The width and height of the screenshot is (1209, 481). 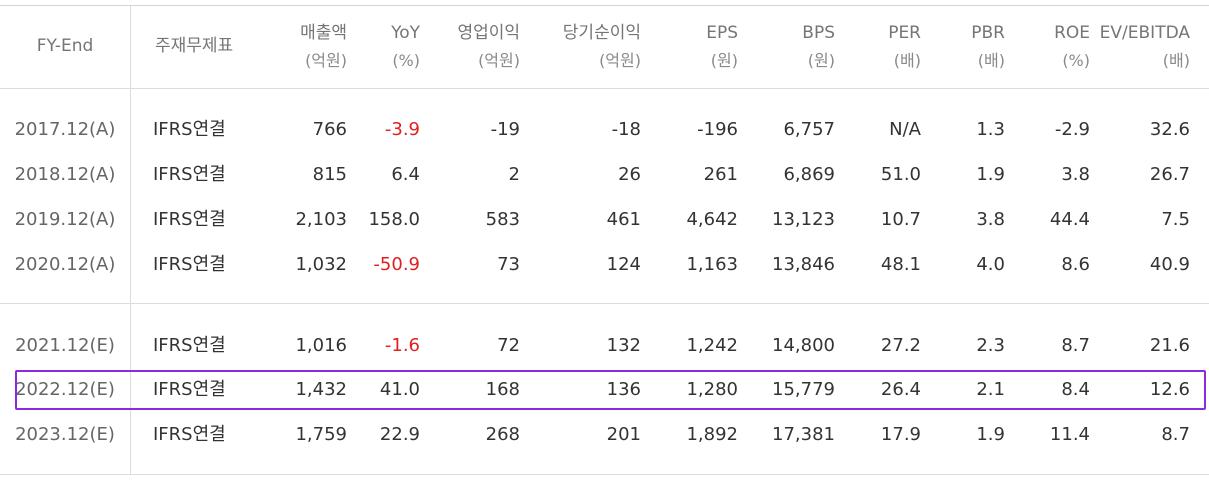 I want to click on header-separator, so click(x=604, y=88).